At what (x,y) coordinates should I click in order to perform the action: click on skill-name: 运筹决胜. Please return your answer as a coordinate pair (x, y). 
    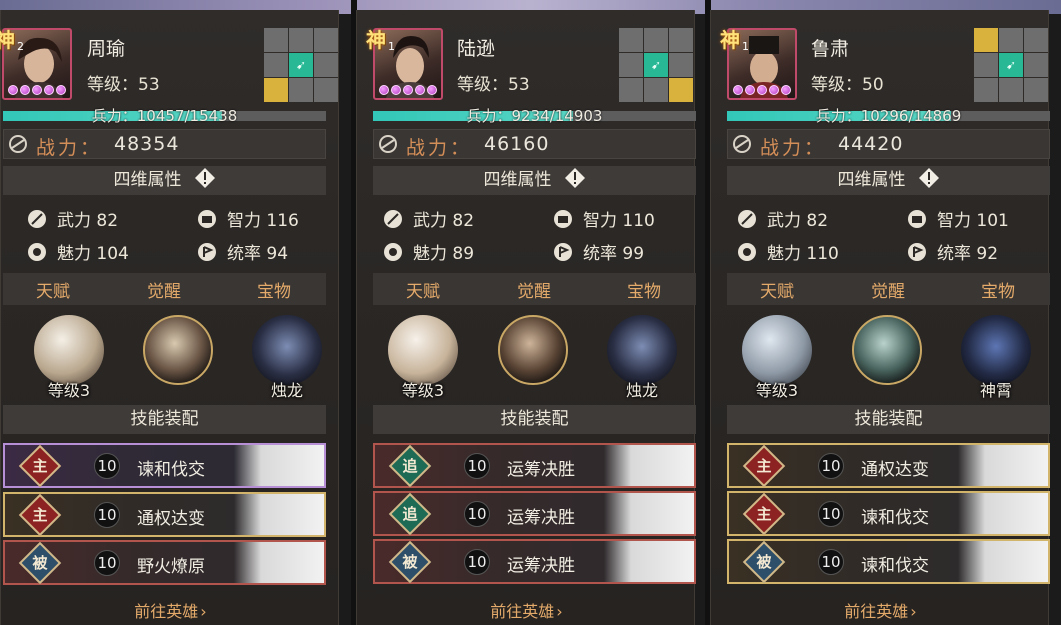
    Looking at the image, I should click on (541, 566).